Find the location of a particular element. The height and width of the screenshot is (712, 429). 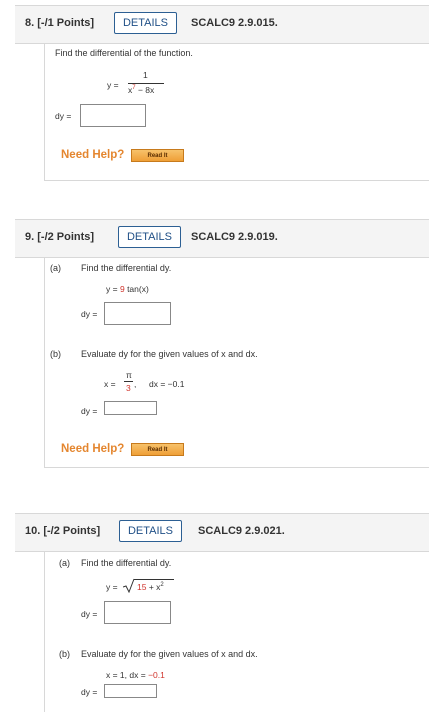

question-10-header: 10. [-/2 Points] DETAILS SCALC9 2.9.021. is located at coordinates (222, 532).